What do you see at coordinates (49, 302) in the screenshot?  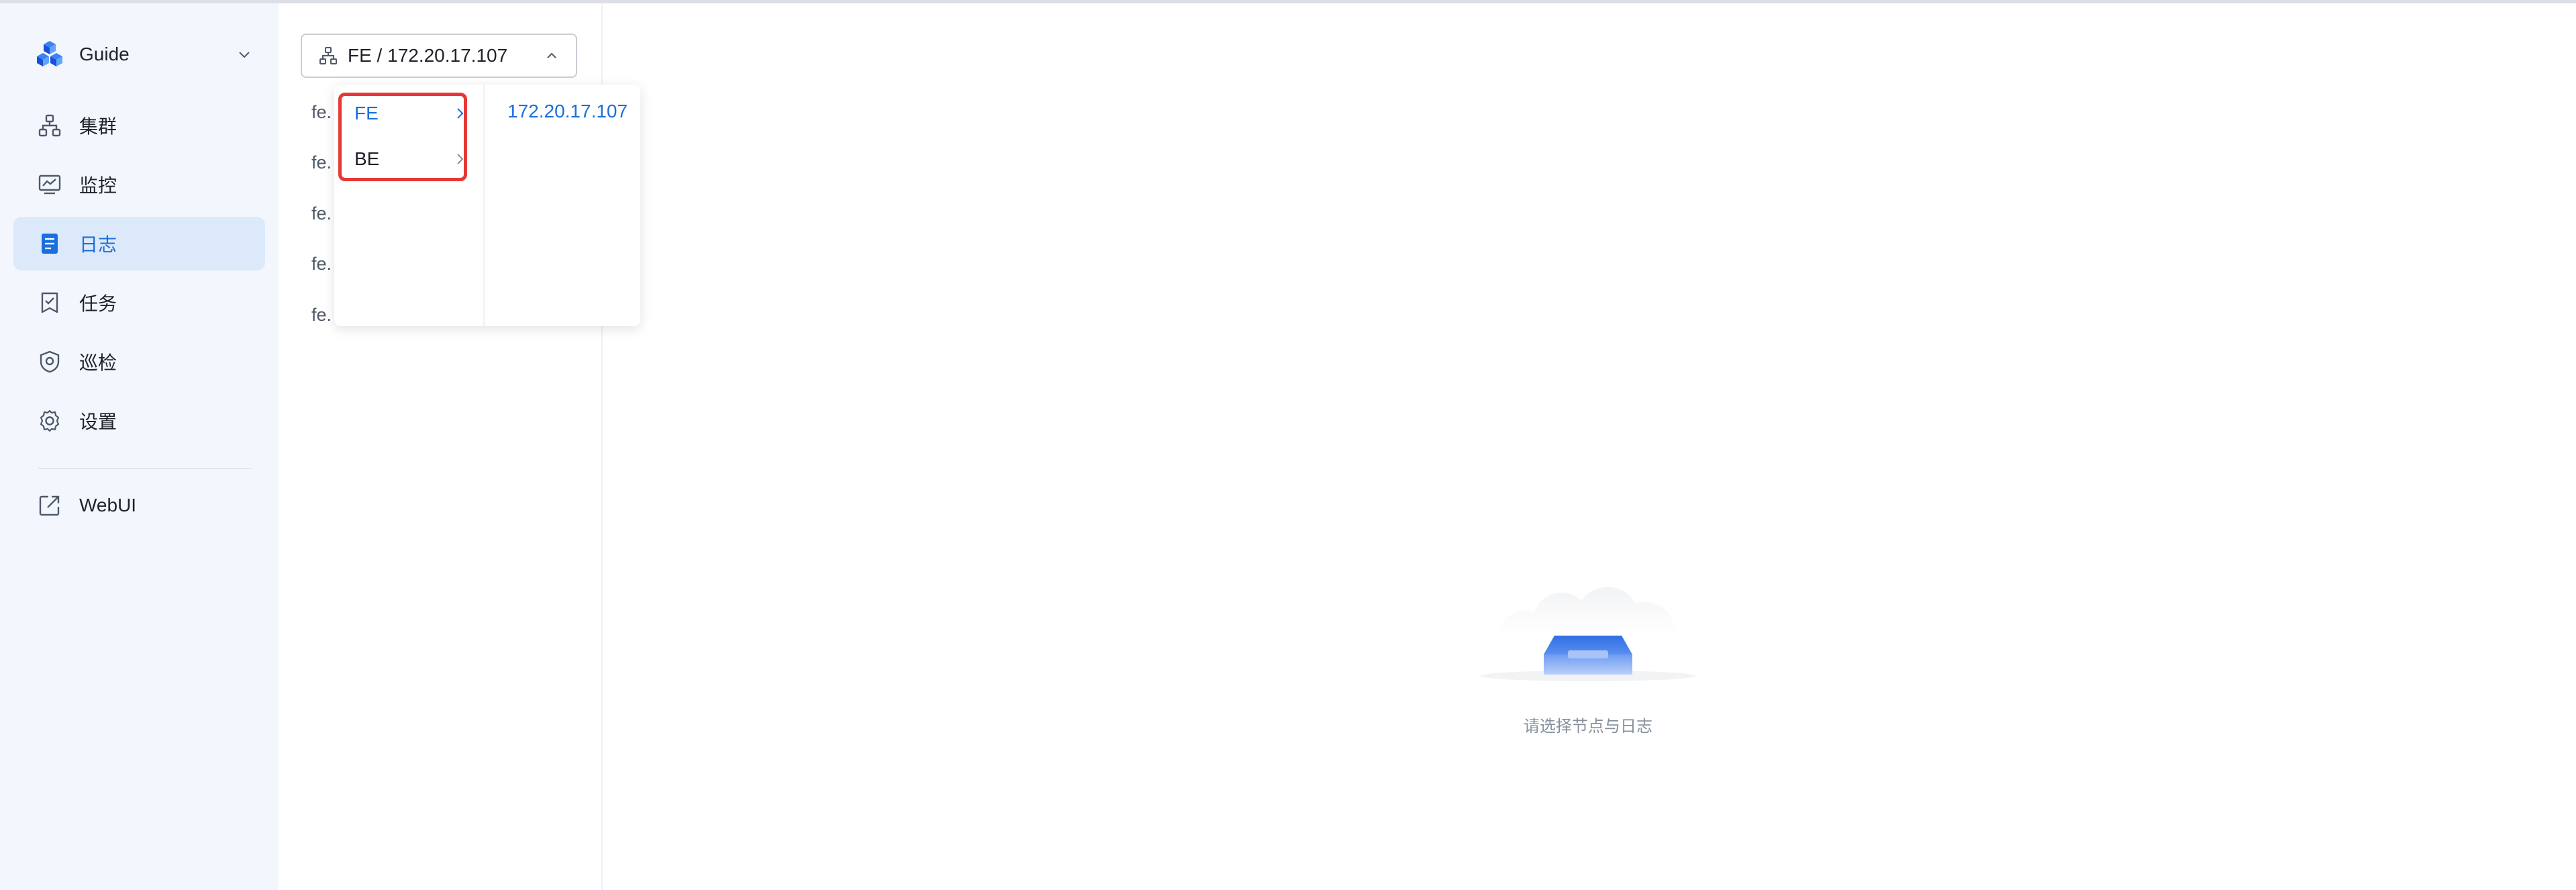 I see `task-icon` at bounding box center [49, 302].